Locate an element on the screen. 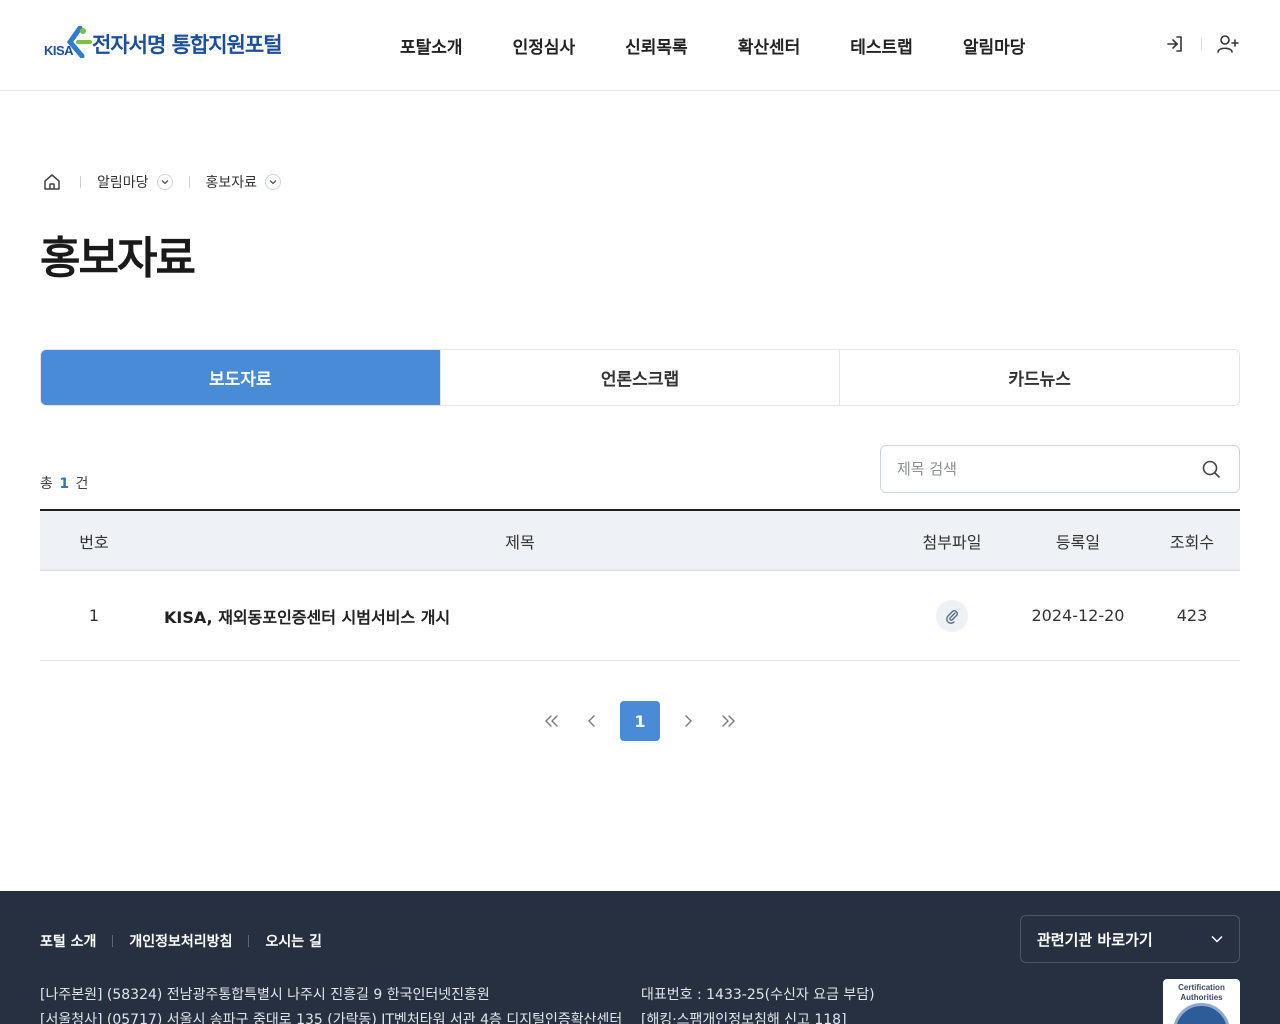  prev-page-icon is located at coordinates (592, 721).